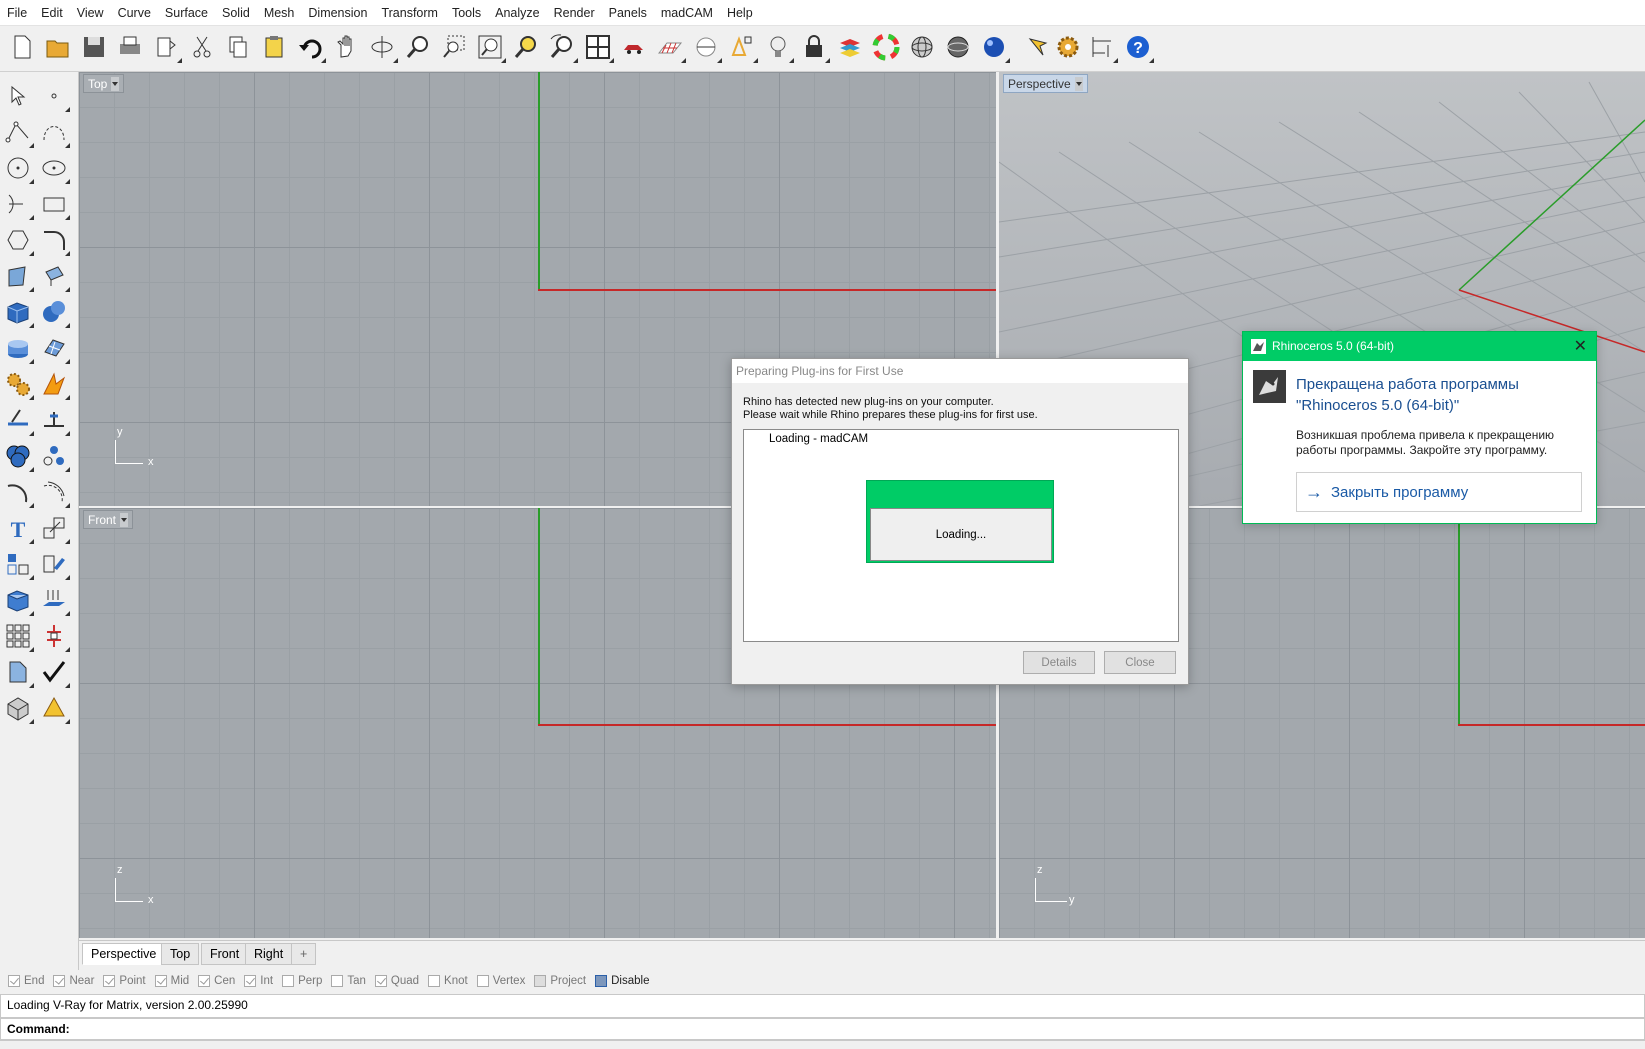  I want to click on grid-plane-icon, so click(670, 47).